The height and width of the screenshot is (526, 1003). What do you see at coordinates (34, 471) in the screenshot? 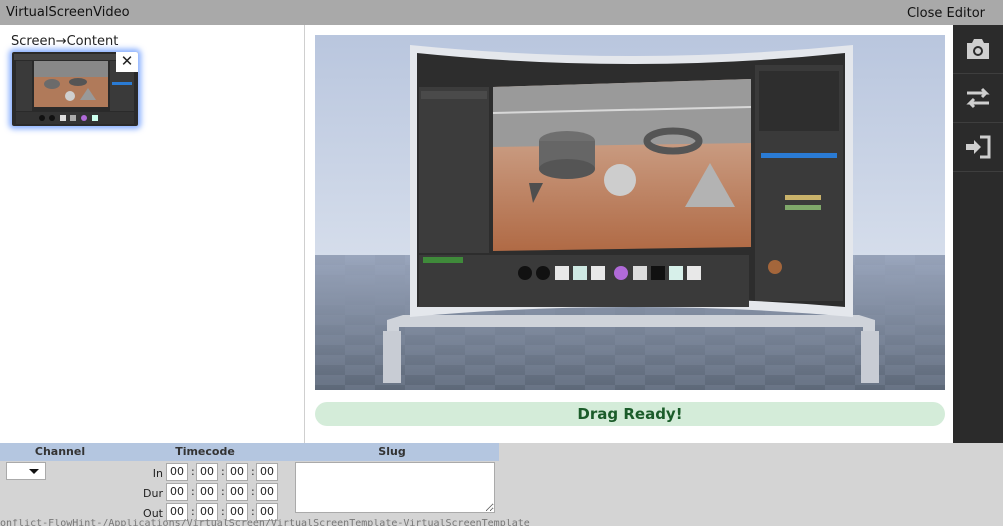
I see `chevron-down-icon` at bounding box center [34, 471].